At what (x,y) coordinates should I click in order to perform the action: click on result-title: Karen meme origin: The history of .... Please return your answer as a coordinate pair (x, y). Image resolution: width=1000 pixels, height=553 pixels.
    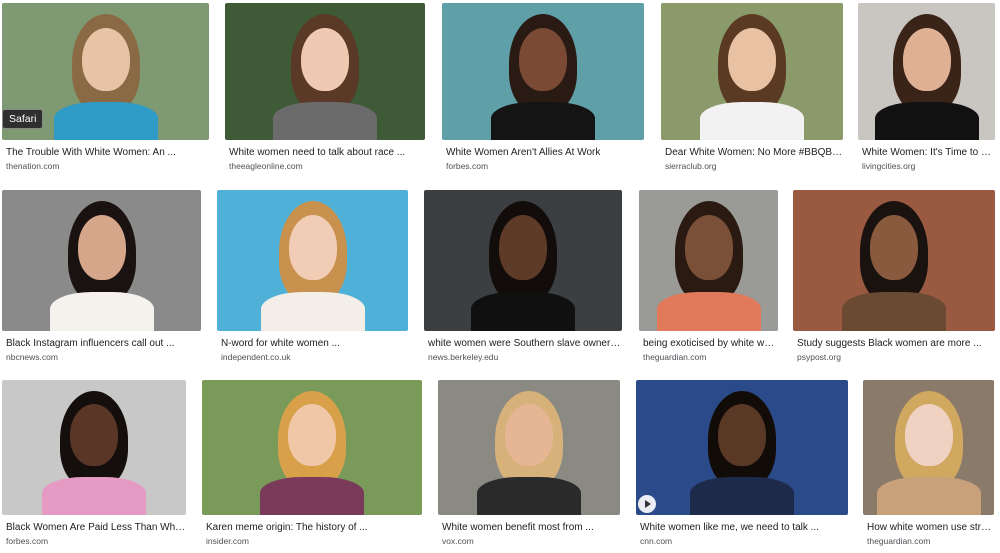
    Looking at the image, I should click on (314, 528).